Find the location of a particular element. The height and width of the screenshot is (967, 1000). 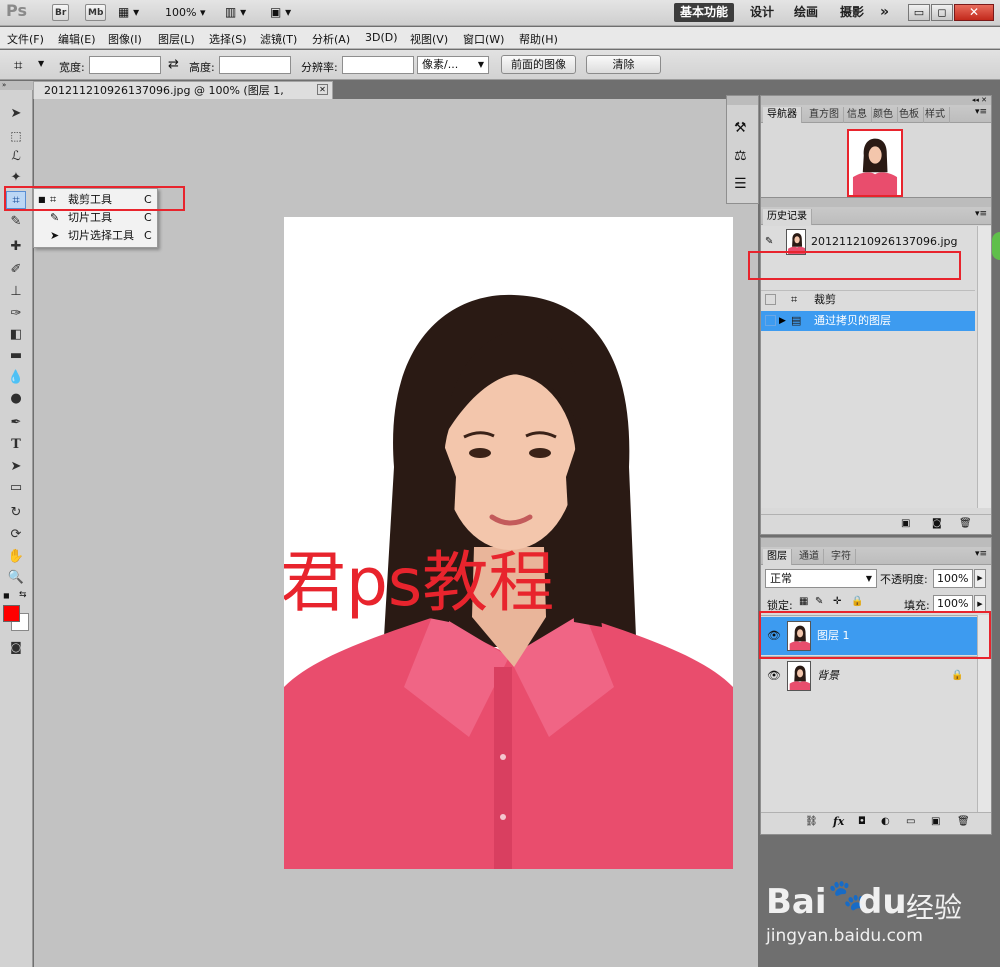

workspace-design: 设计 is located at coordinates (762, 12).